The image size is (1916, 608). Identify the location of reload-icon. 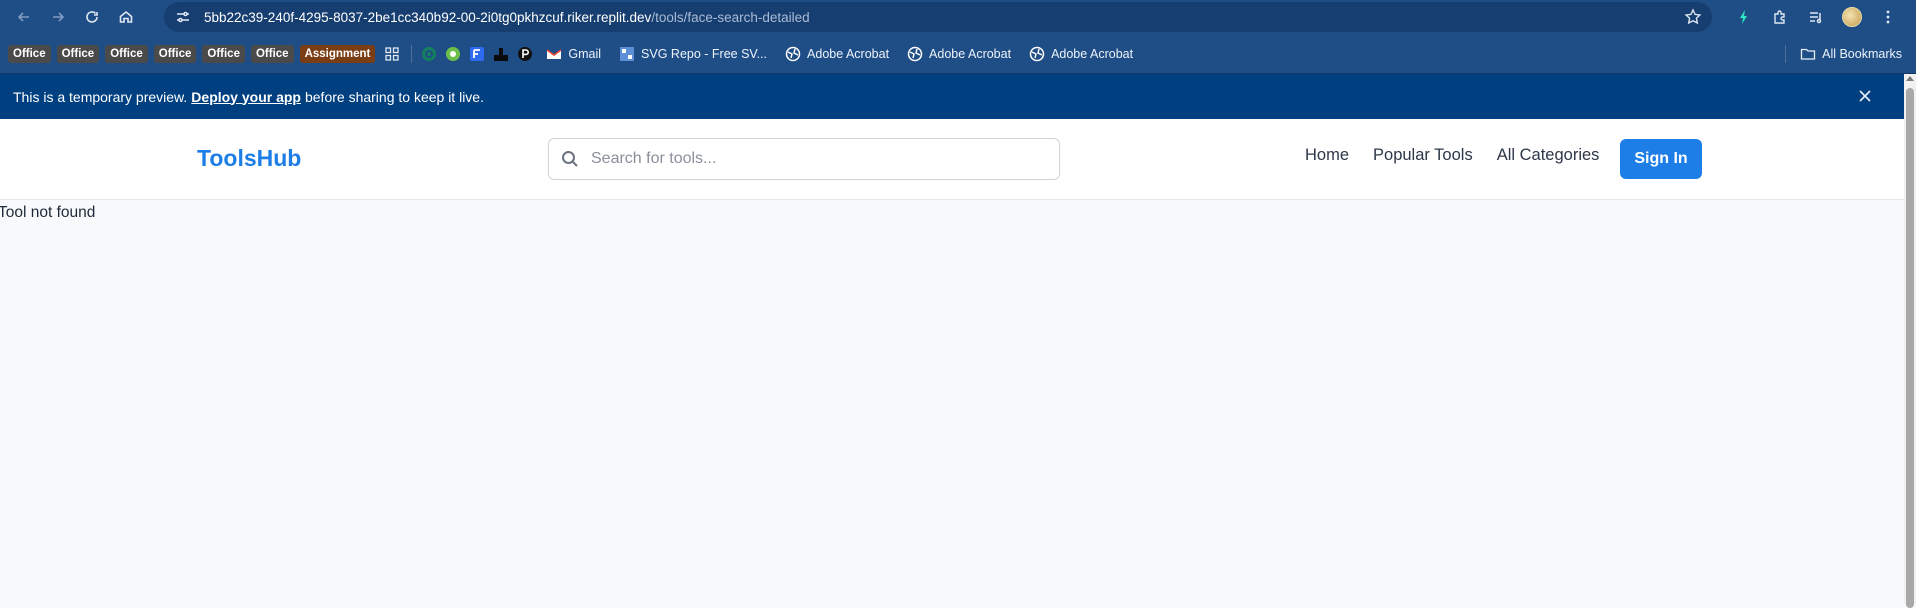
(92, 17).